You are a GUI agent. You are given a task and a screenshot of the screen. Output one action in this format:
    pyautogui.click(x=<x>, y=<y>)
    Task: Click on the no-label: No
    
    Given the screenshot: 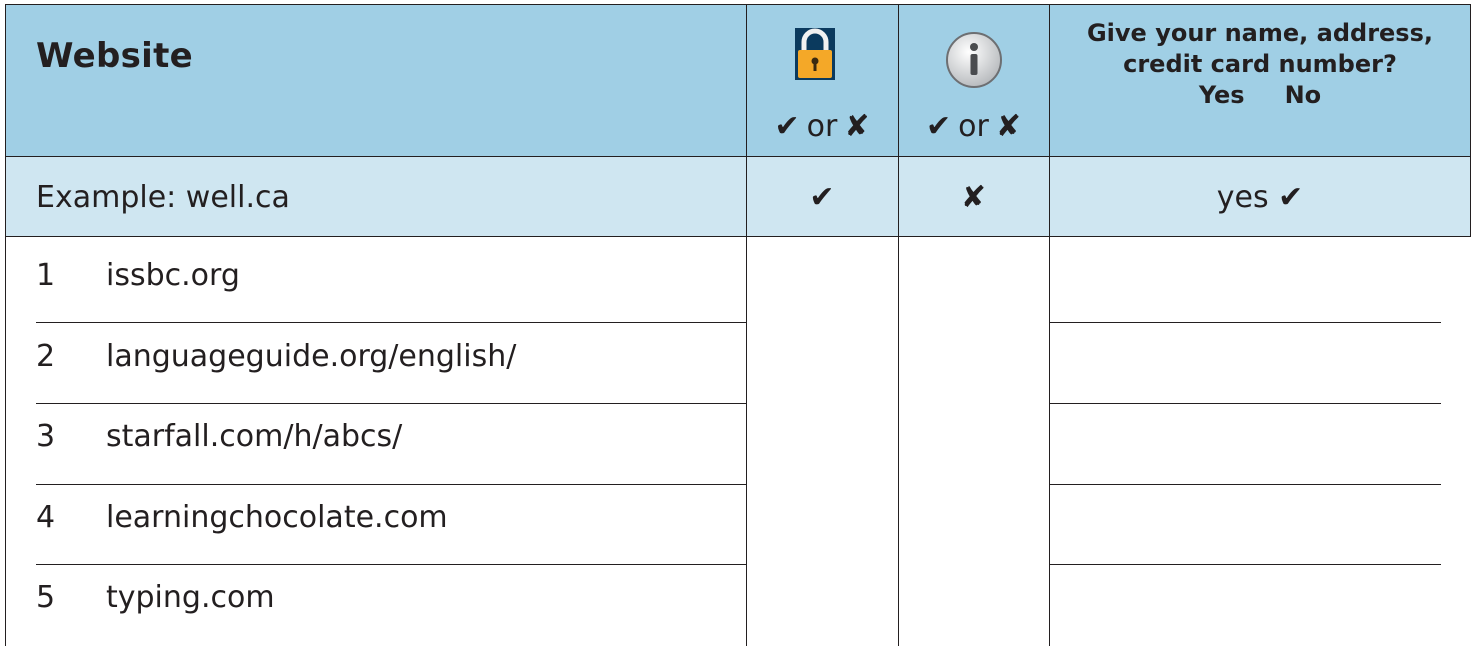 What is the action you would take?
    pyautogui.click(x=1303, y=95)
    